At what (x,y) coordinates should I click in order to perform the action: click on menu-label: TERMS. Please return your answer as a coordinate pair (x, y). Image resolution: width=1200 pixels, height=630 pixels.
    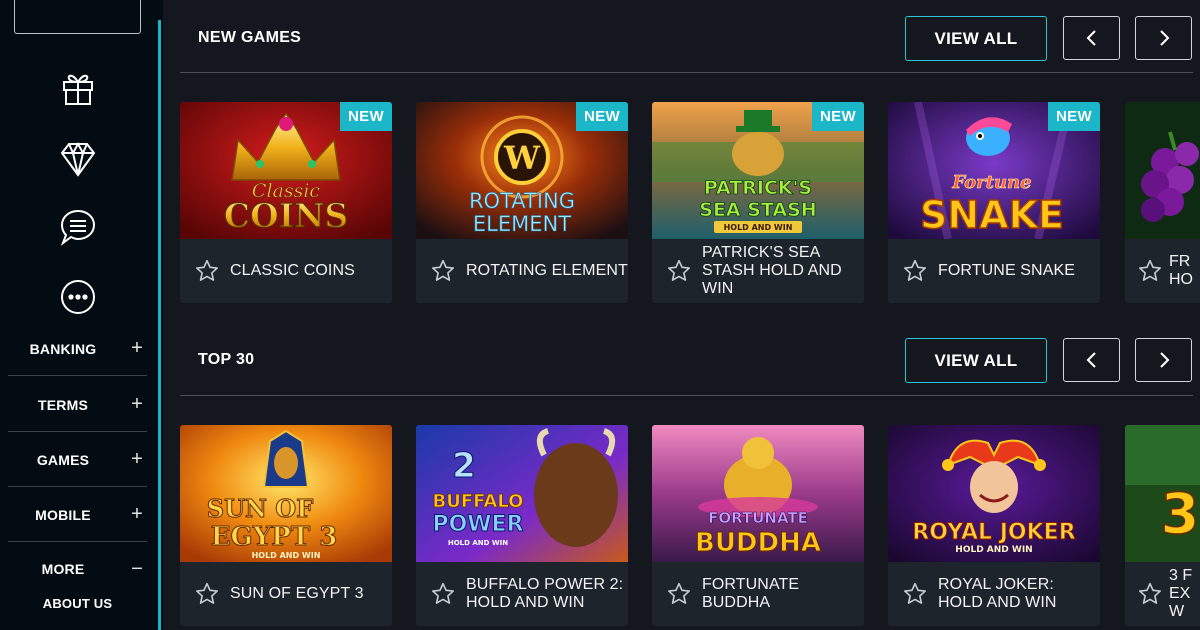
    Looking at the image, I should click on (63, 404).